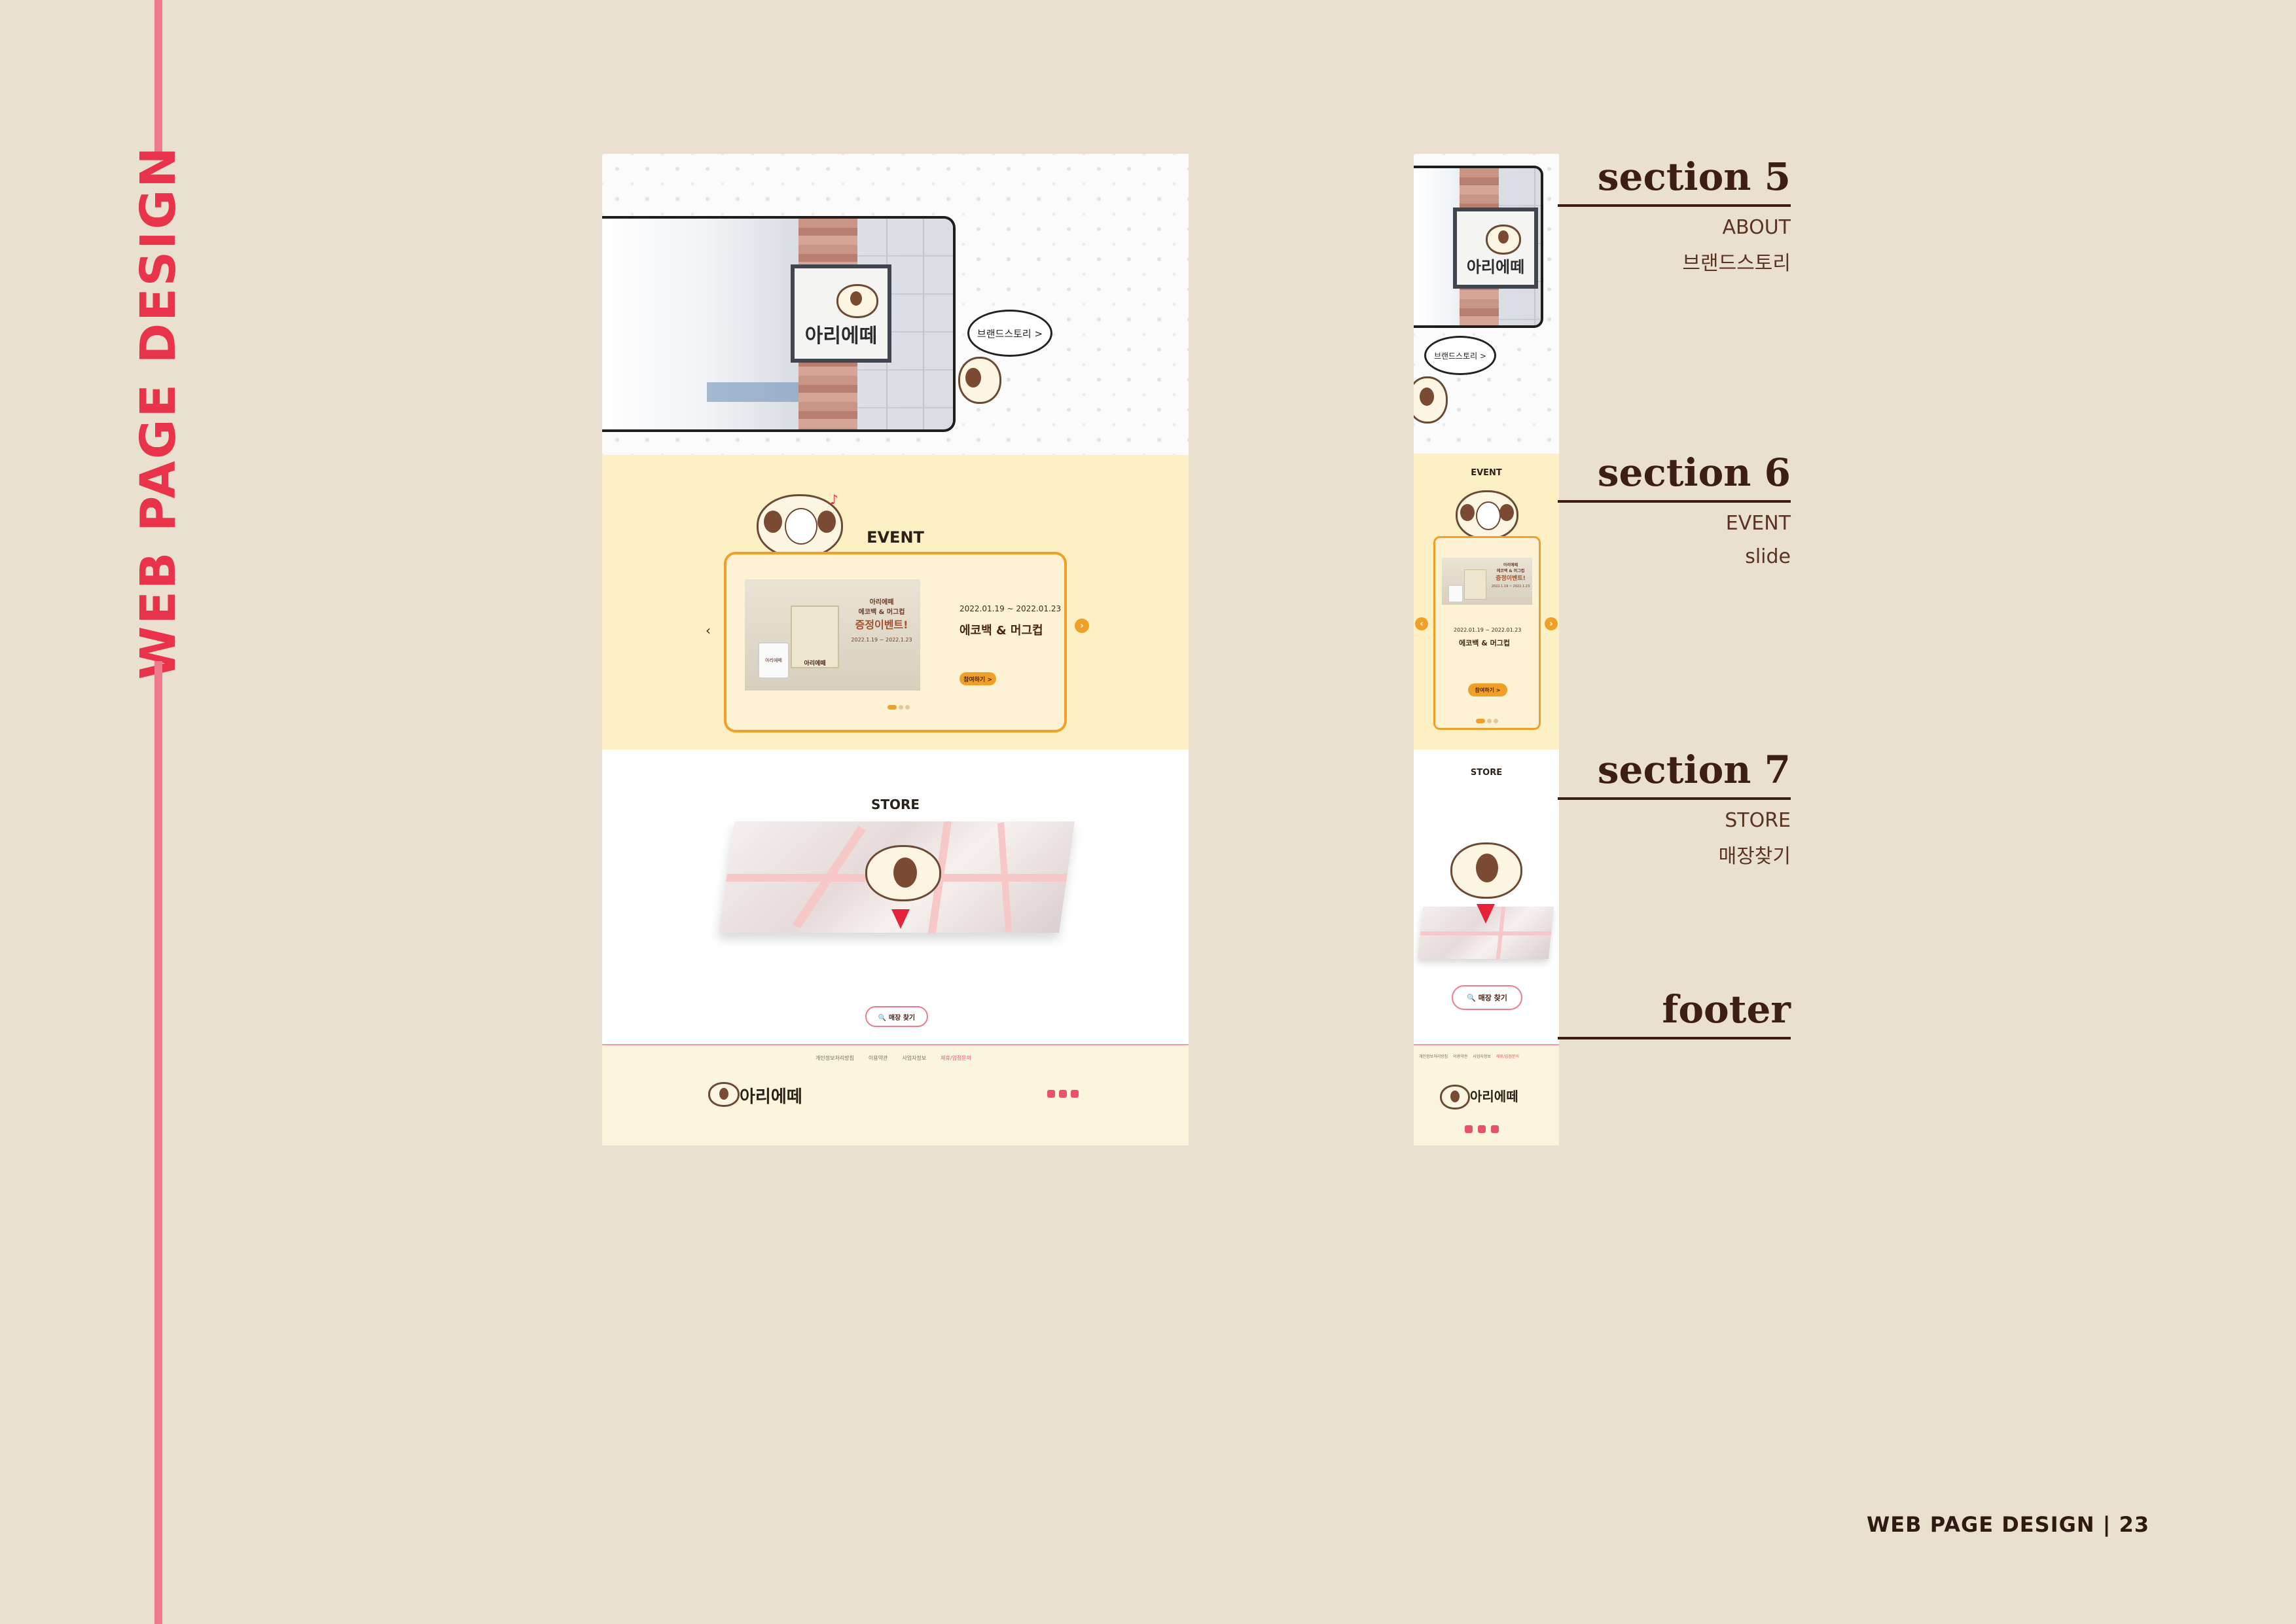 Image resolution: width=2296 pixels, height=1624 pixels. I want to click on promo-line-3: 증정이벤트!, so click(882, 625).